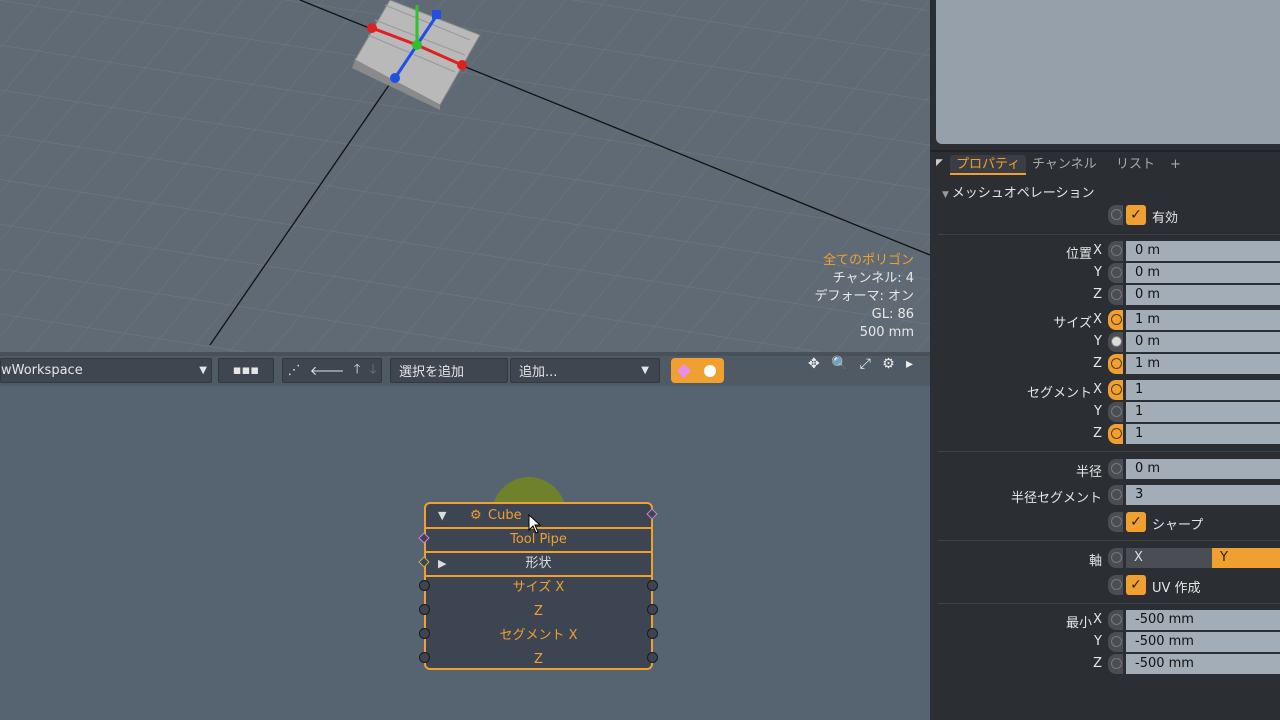 This screenshot has width=1280, height=720. Describe the element at coordinates (1169, 558) in the screenshot. I see `axis-x-option: X` at that location.